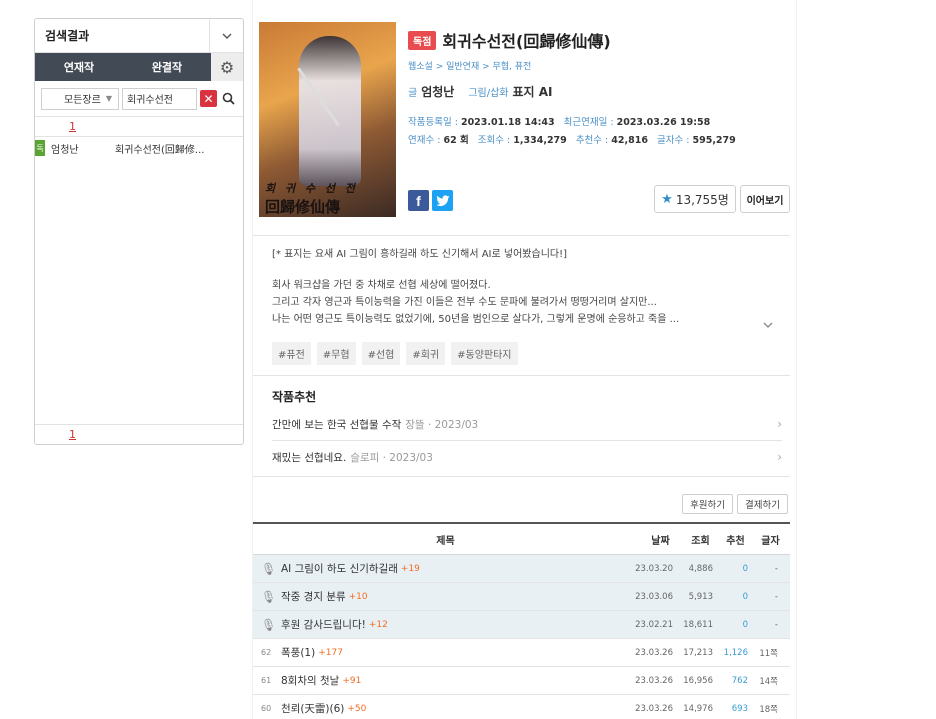  I want to click on row-title: 폭풍(1), so click(298, 652).